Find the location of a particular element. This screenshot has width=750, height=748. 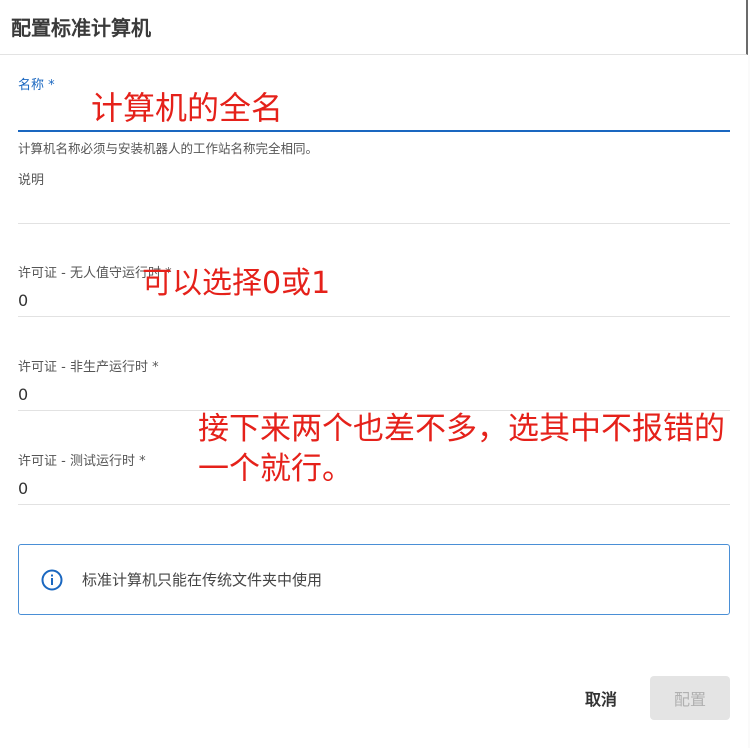

annotation-name-note: 计算机的全名 is located at coordinates (187, 108).